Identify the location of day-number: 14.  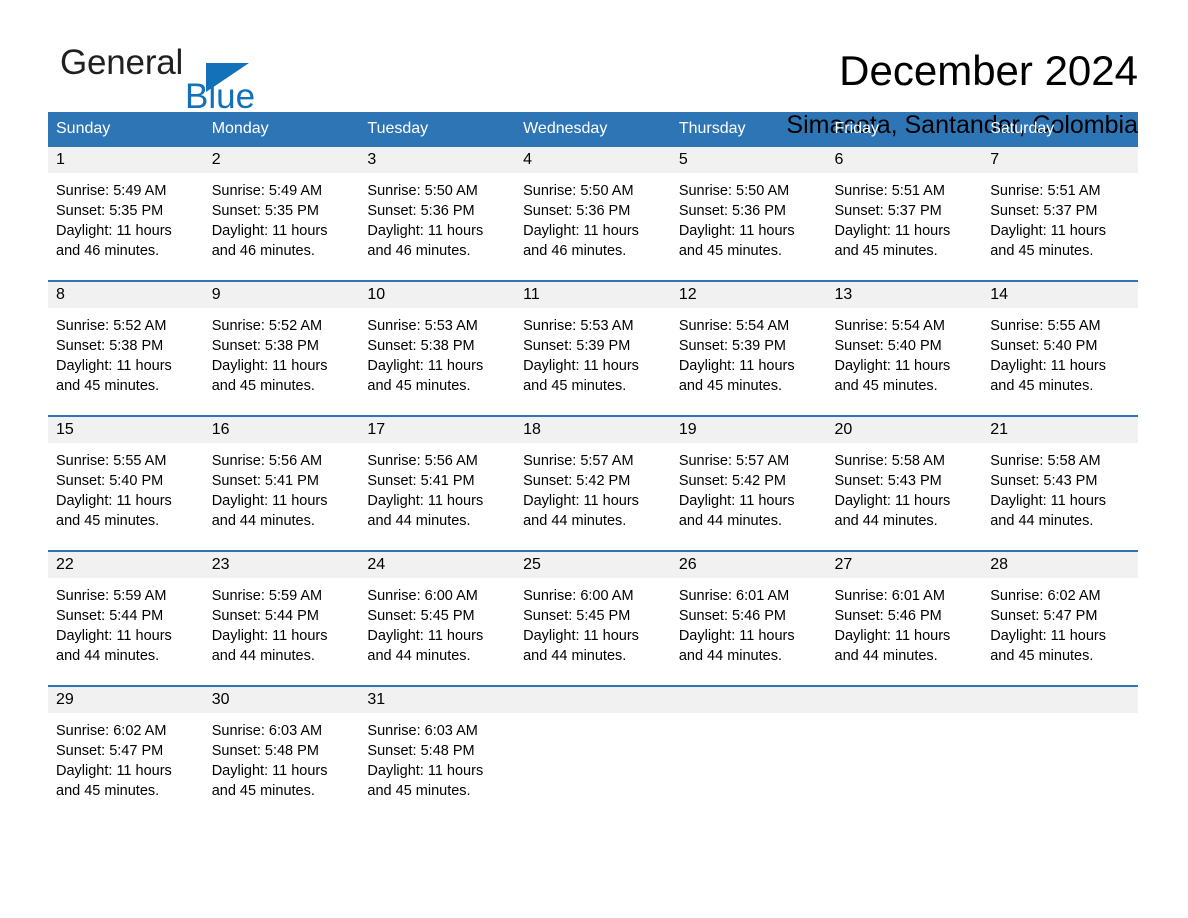
(1060, 295).